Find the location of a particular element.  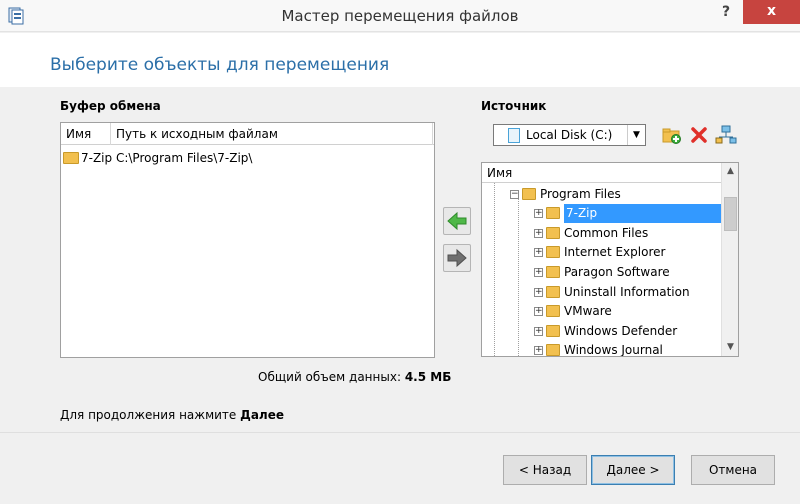

tree-item-windows-journal: + Windows Journal is located at coordinates (598, 349).